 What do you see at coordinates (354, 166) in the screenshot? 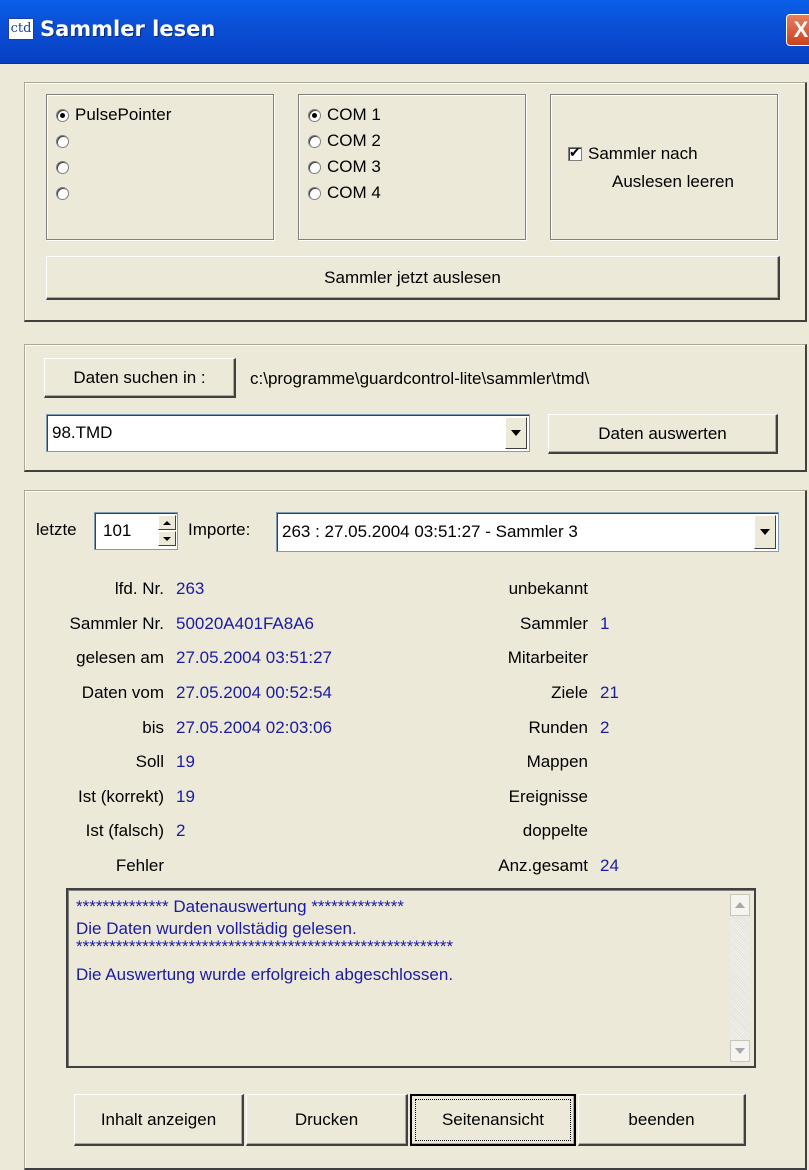
I see `port-option-label: COM 3` at bounding box center [354, 166].